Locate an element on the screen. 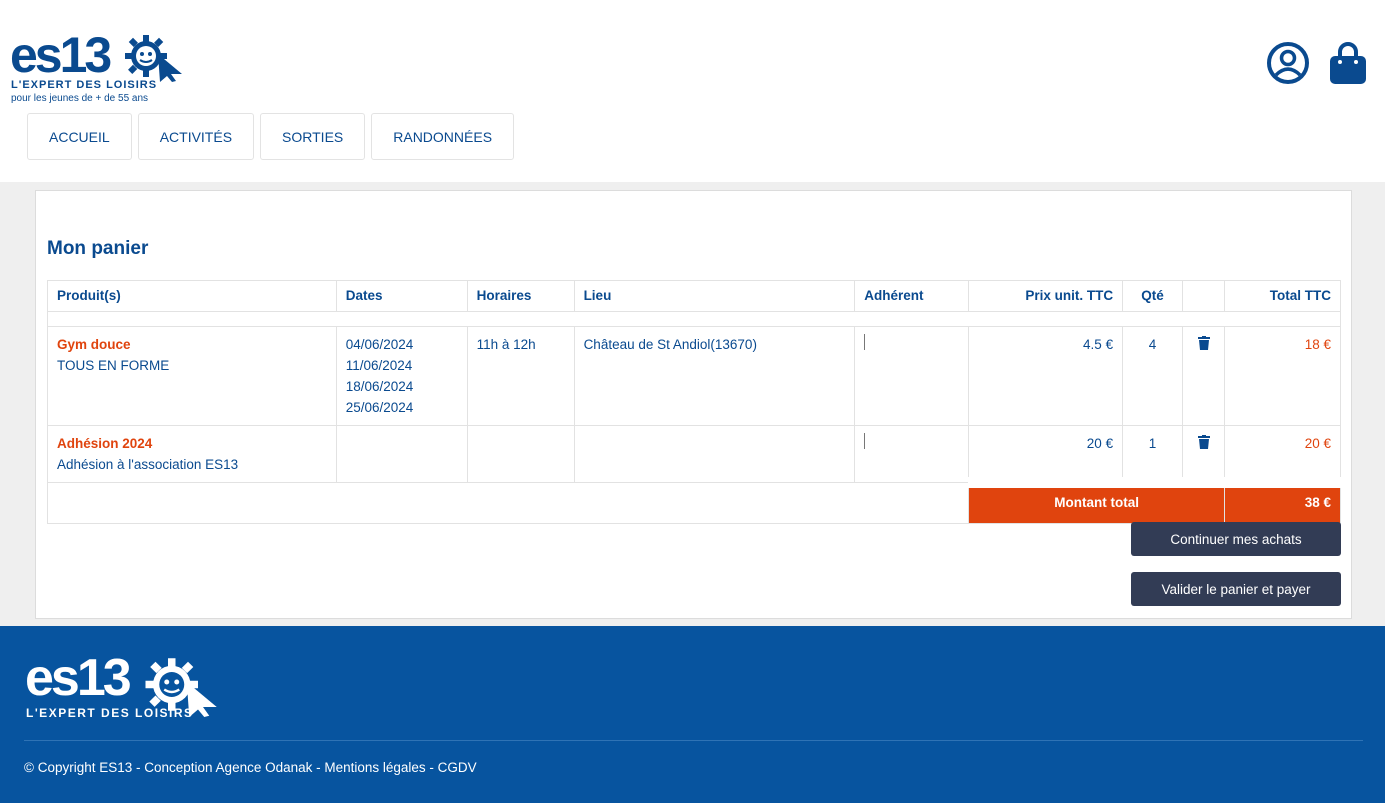  col-header-action is located at coordinates (1204, 296).